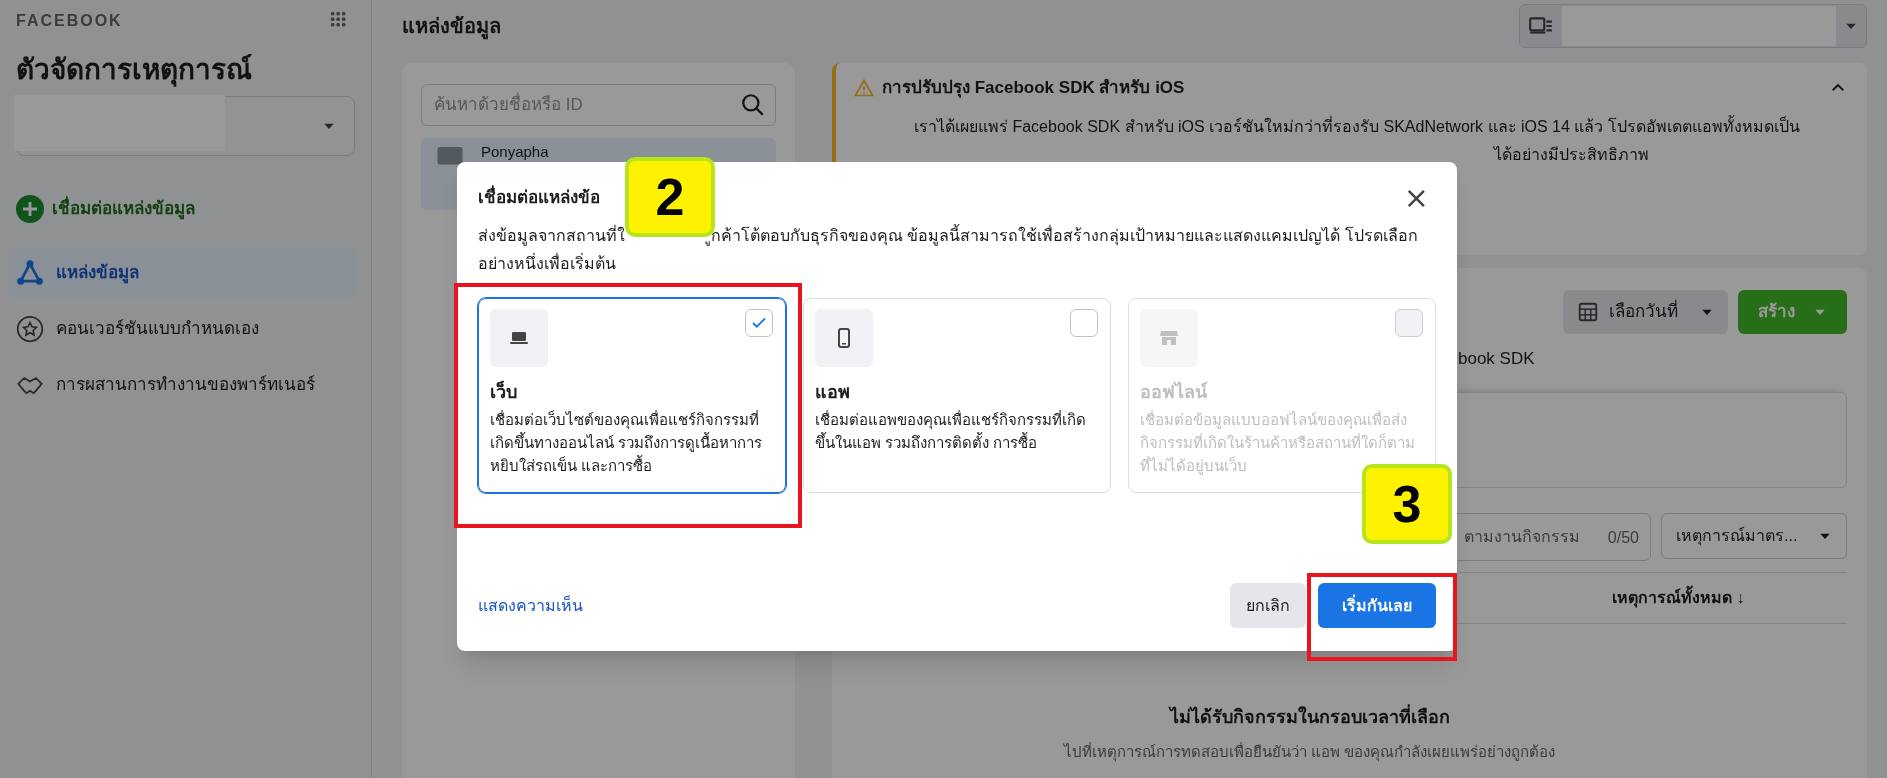  What do you see at coordinates (1174, 392) in the screenshot?
I see `option-title: ออฟไลน์` at bounding box center [1174, 392].